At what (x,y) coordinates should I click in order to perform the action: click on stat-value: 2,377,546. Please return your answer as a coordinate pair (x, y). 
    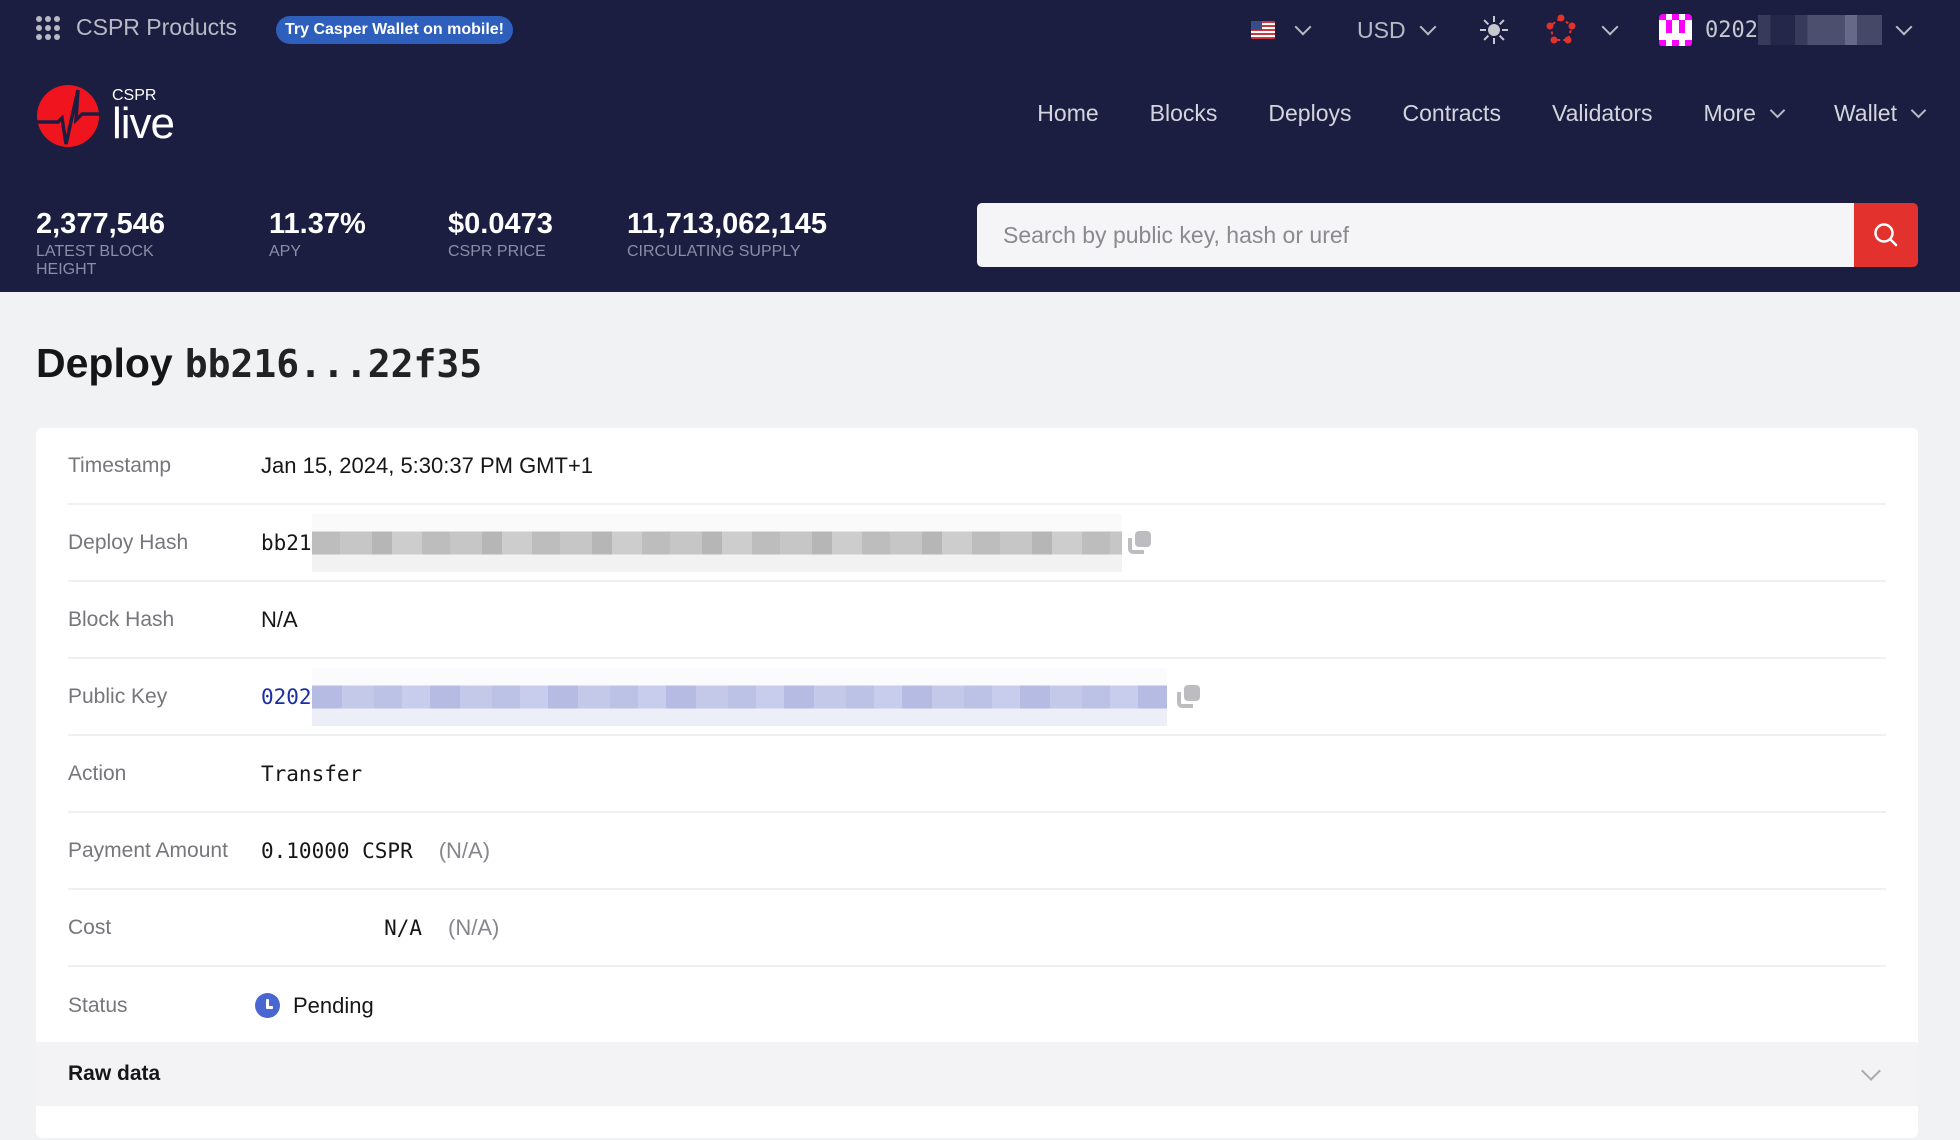
    Looking at the image, I should click on (101, 224).